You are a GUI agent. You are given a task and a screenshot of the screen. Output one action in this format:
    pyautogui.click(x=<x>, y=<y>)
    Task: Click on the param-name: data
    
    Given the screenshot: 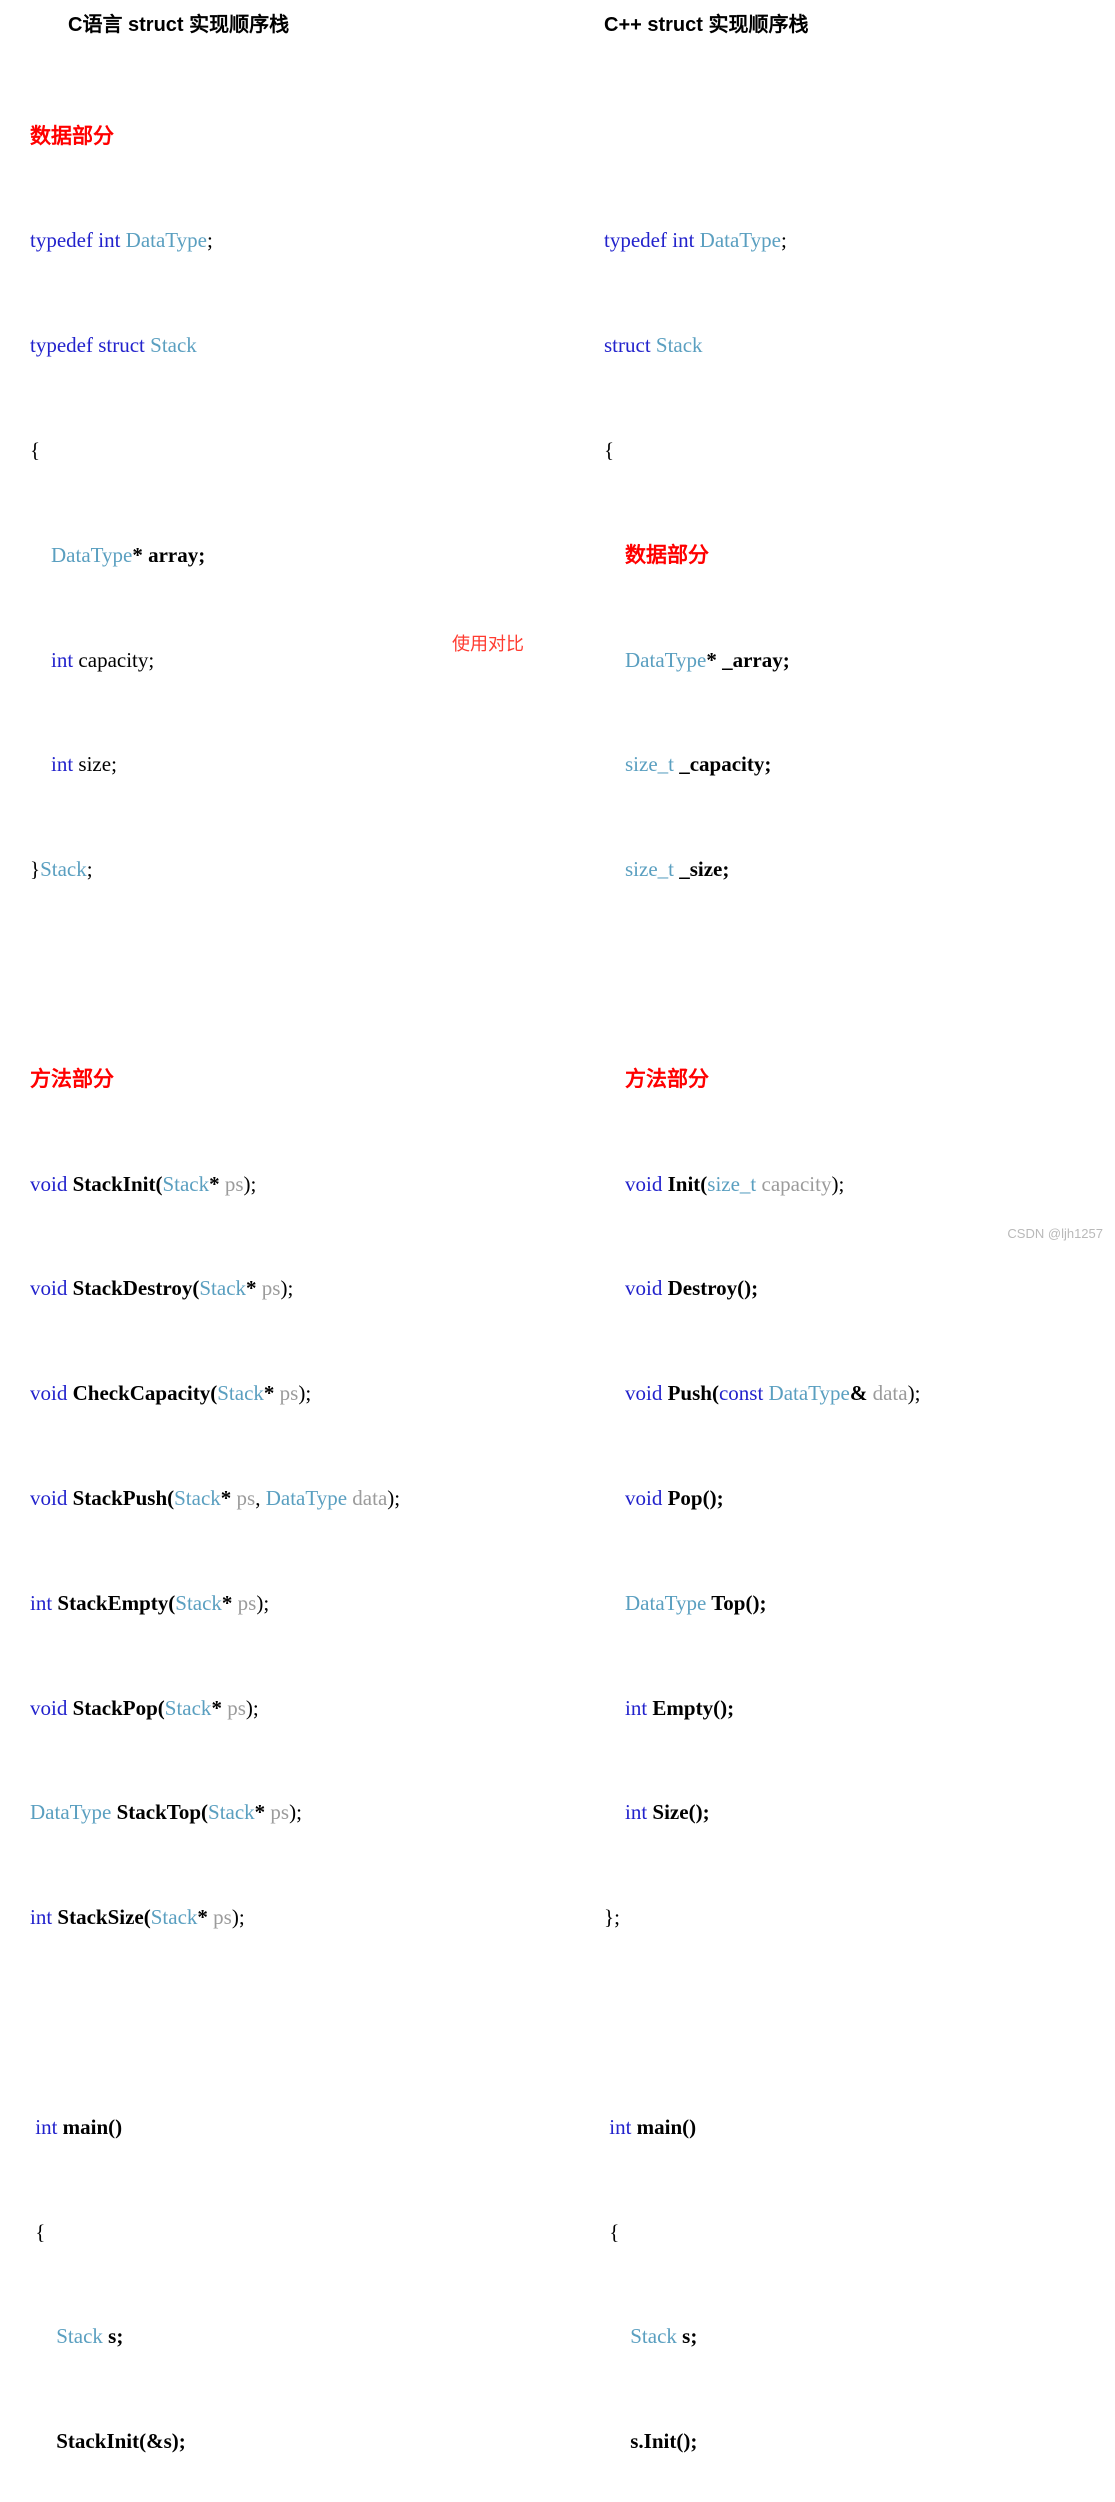 What is the action you would take?
    pyautogui.click(x=890, y=1393)
    